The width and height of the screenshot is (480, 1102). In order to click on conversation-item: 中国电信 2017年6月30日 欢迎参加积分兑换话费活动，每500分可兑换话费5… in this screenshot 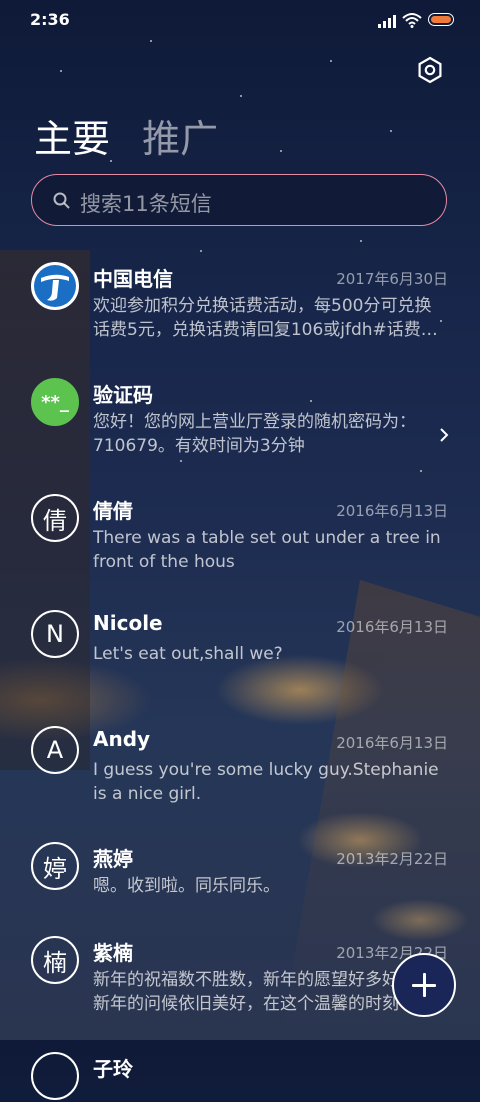, I will do `click(240, 310)`.